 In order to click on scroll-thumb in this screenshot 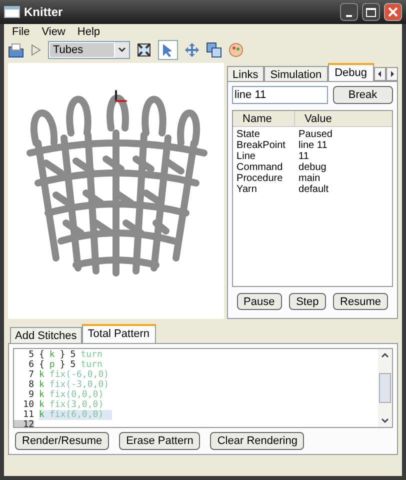, I will do `click(385, 388)`.